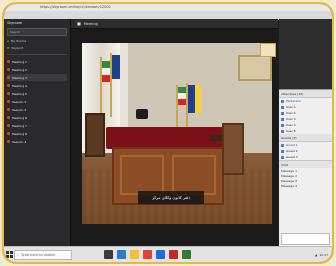 The width and height of the screenshot is (336, 266). What do you see at coordinates (291, 113) in the screenshot?
I see `attendee-name: User 2` at bounding box center [291, 113].